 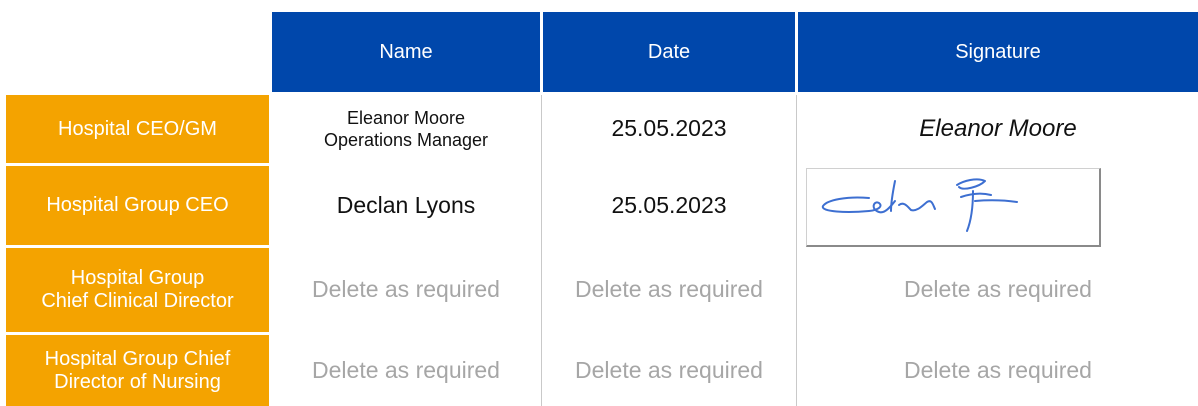 I want to click on role-label-line1: Hospital Group Chief, so click(x=137, y=358).